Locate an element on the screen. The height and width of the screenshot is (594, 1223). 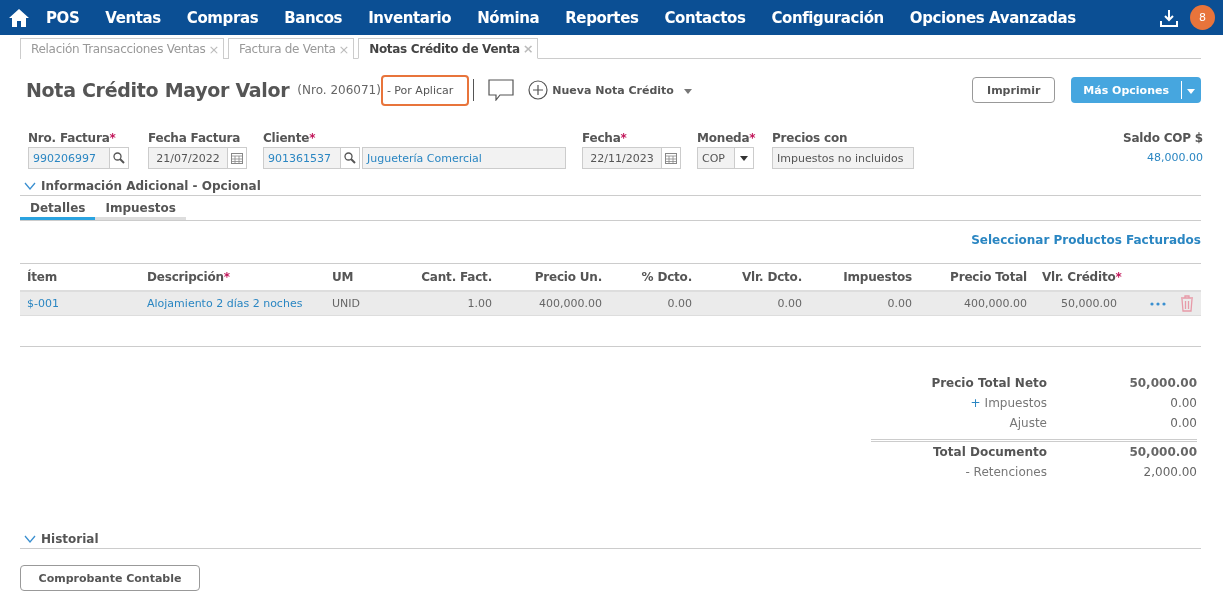
new-credit-note-button: Nueva Nota Crédito is located at coordinates (610, 90).